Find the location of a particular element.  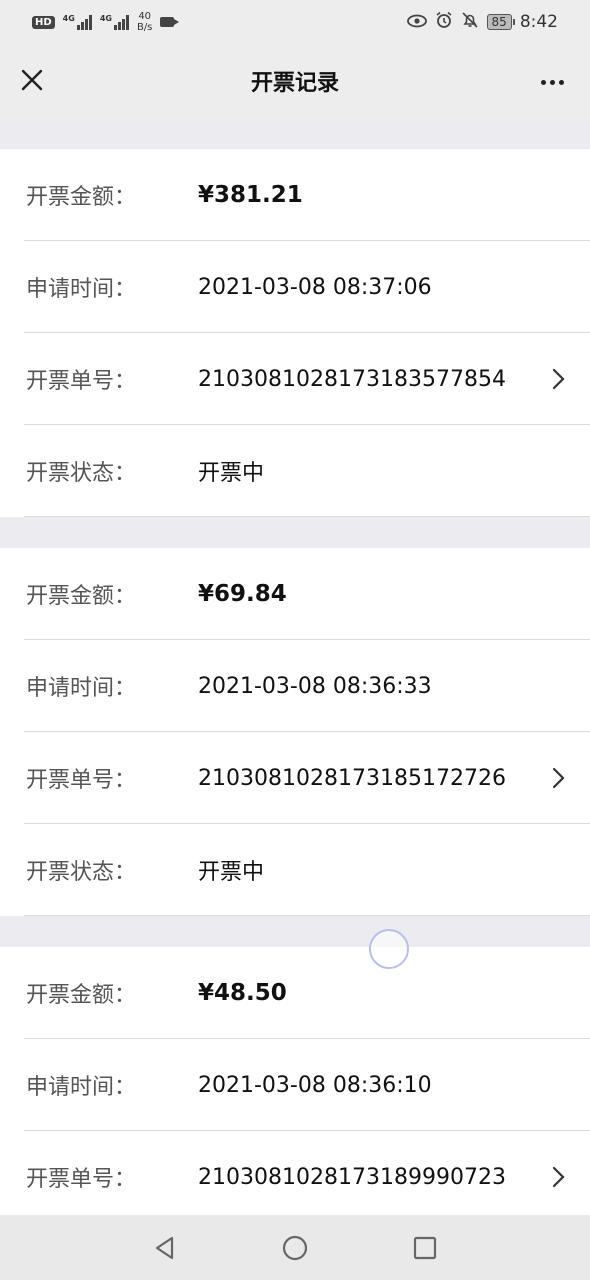

home-circle-icon is located at coordinates (295, 1247).